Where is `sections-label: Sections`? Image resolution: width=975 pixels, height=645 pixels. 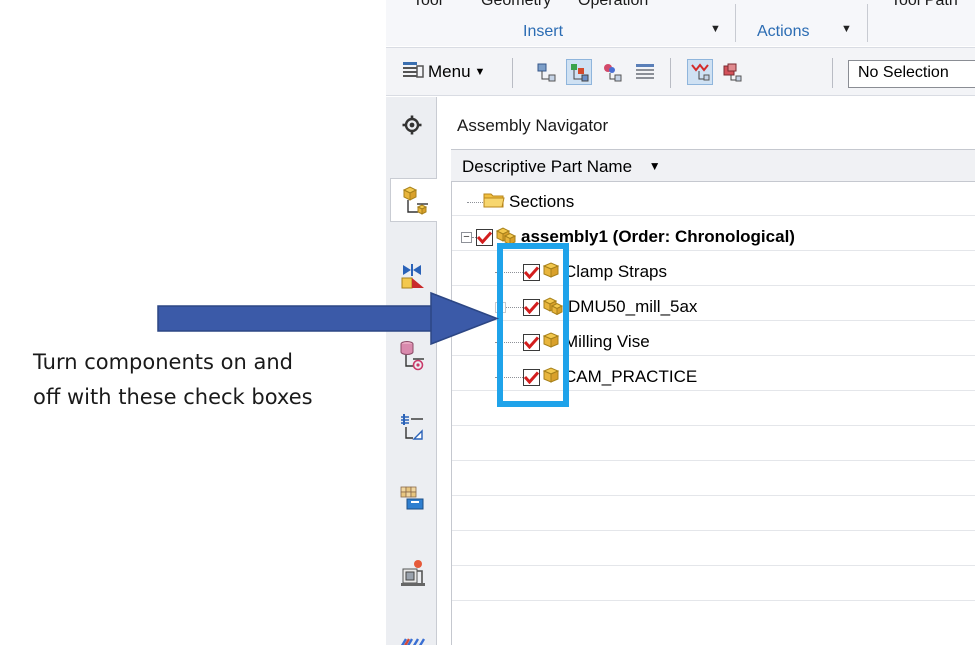 sections-label: Sections is located at coordinates (542, 201).